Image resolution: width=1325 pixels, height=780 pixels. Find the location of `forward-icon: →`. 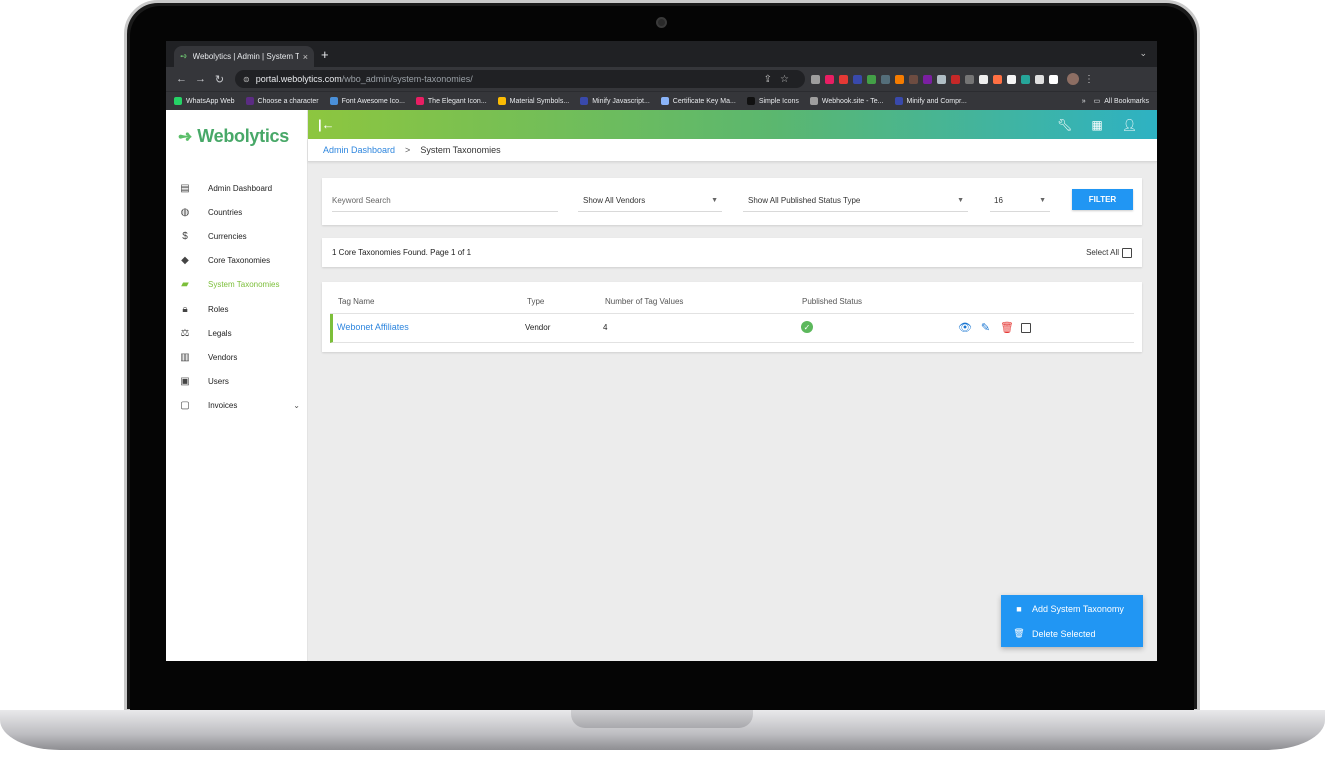

forward-icon: → is located at coordinates (200, 79).